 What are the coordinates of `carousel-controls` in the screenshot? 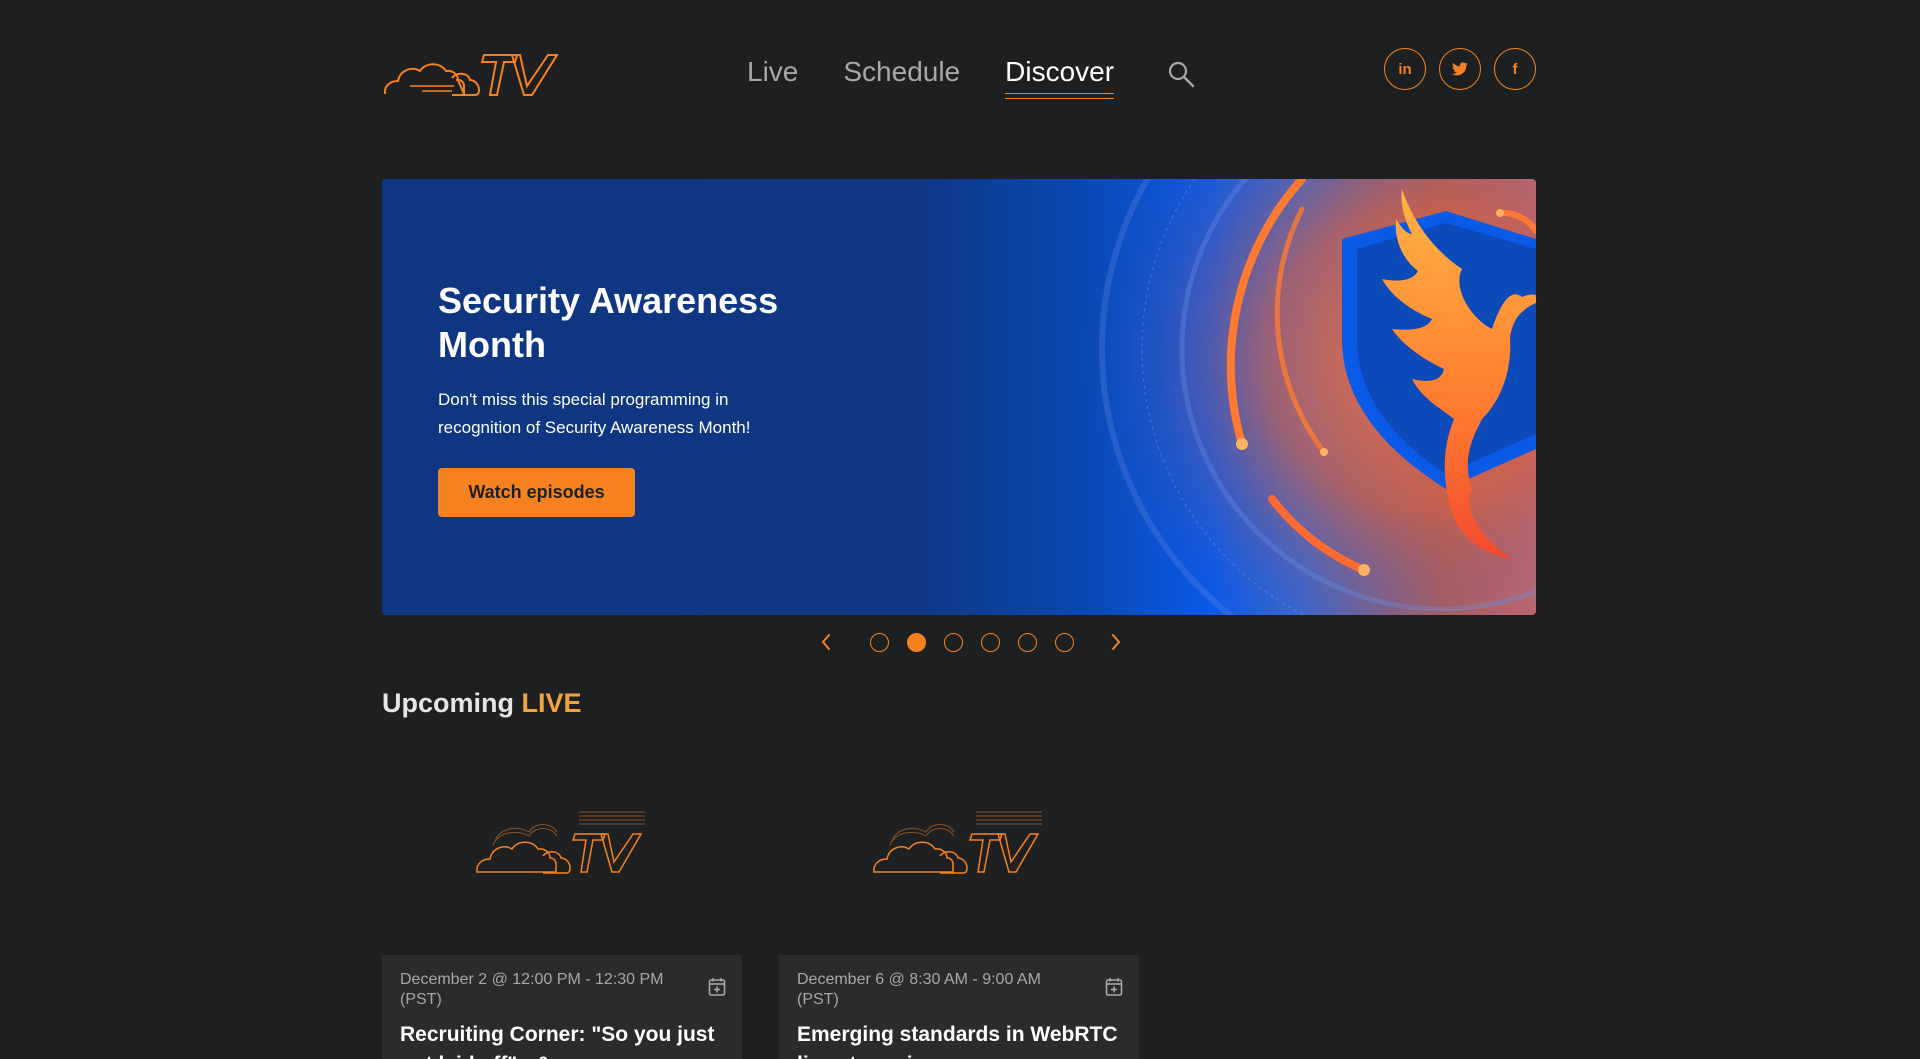 It's located at (971, 642).